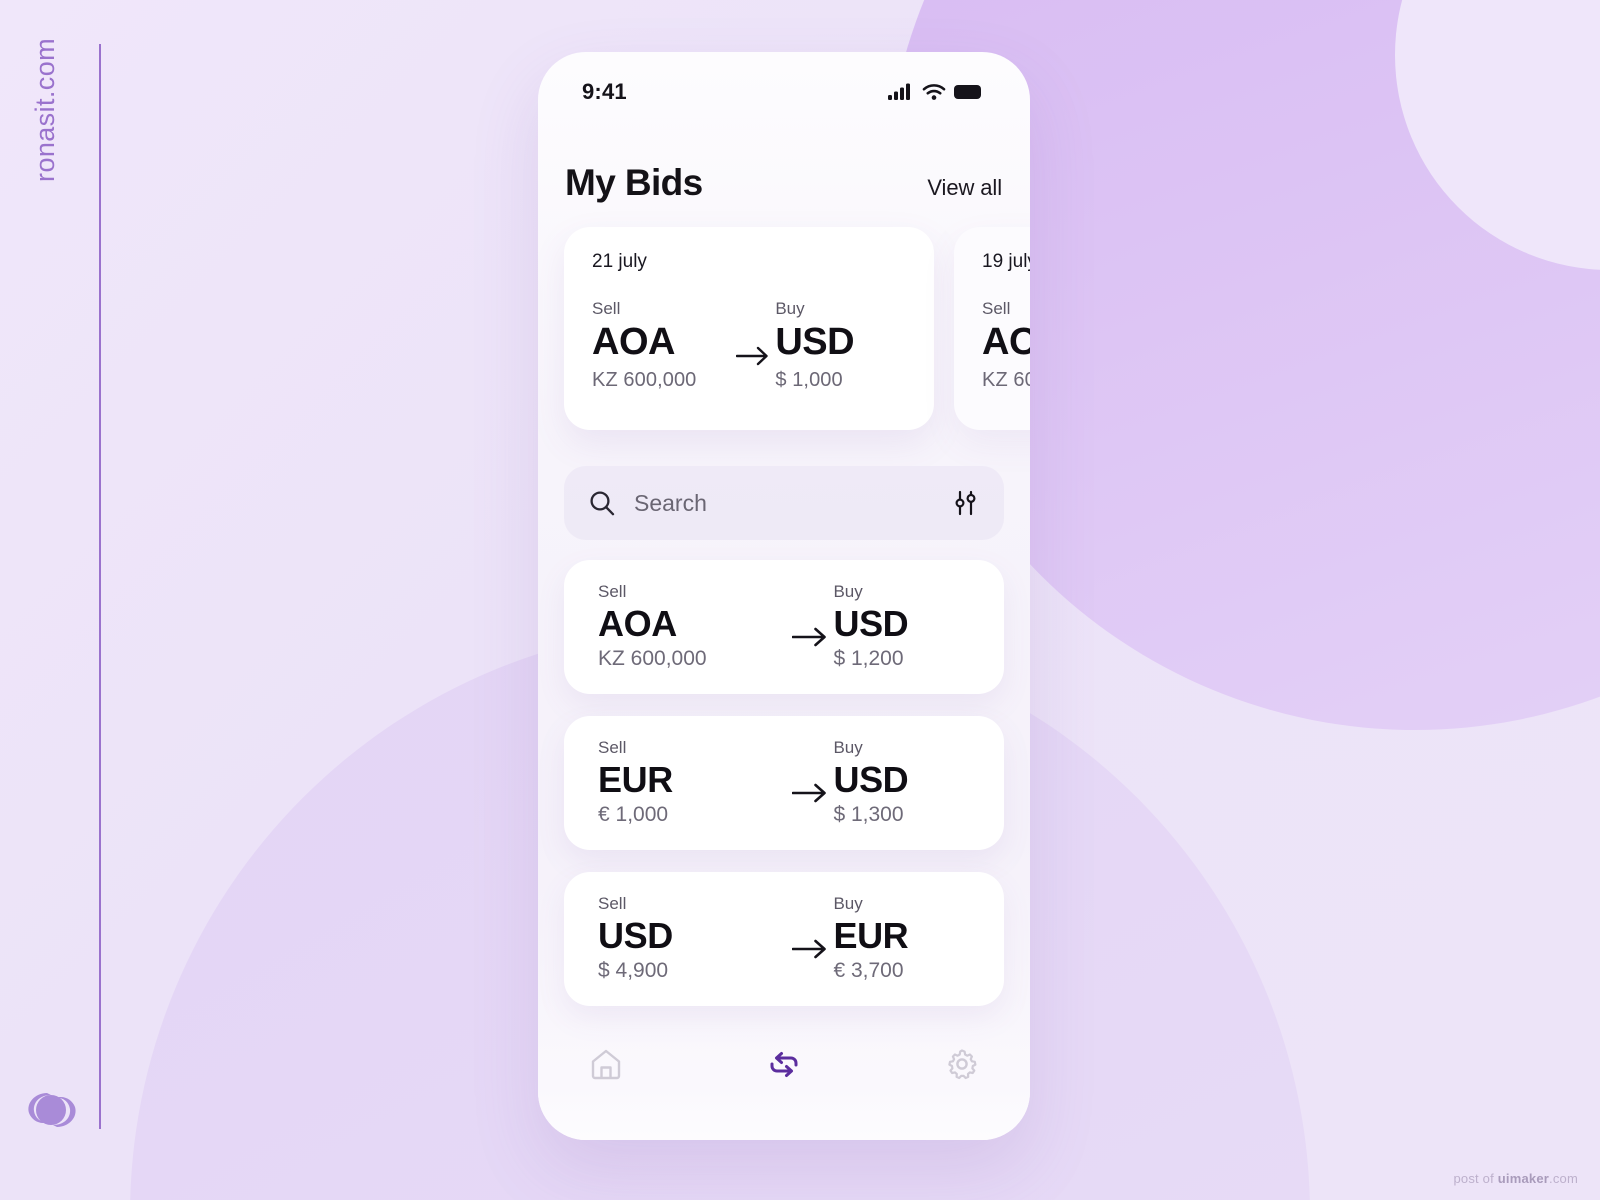 The height and width of the screenshot is (1200, 1600). Describe the element at coordinates (784, 83) in the screenshot. I see `status-bar: 9:41` at that location.